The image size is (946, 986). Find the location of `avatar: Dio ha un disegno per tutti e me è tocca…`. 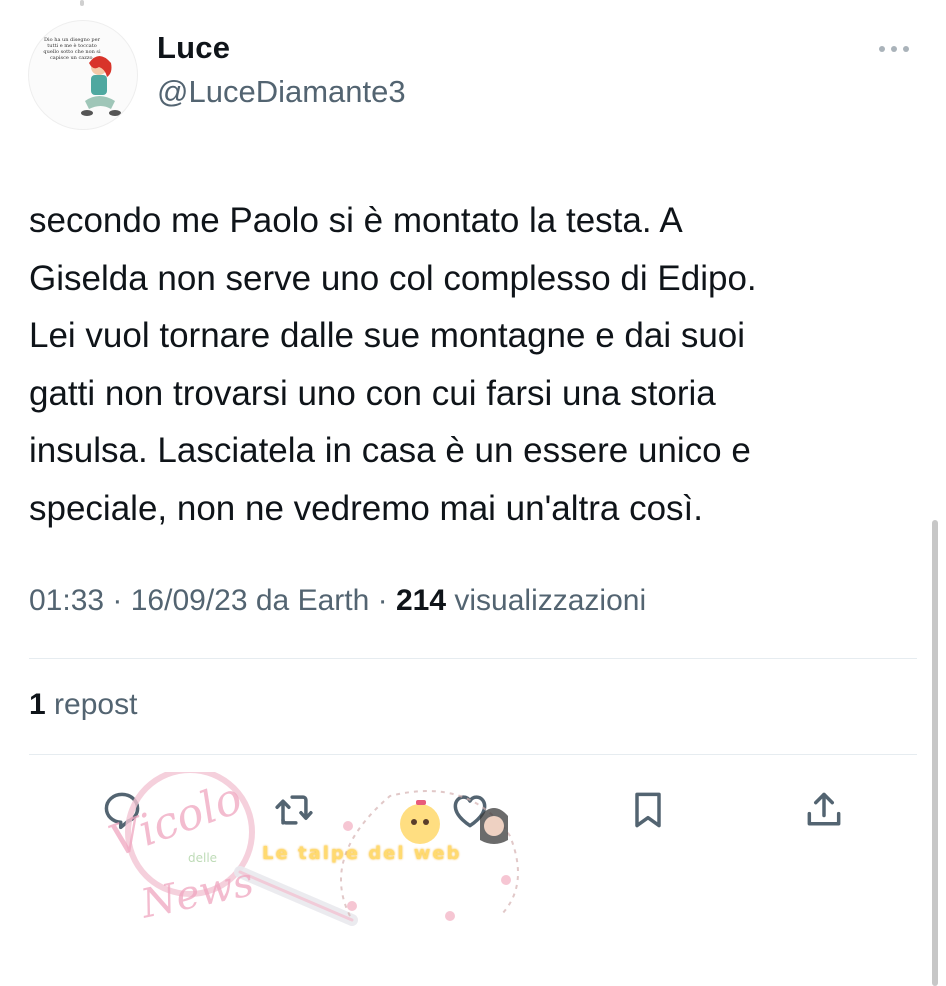

avatar: Dio ha un disegno per tutti e me è tocca… is located at coordinates (83, 75).